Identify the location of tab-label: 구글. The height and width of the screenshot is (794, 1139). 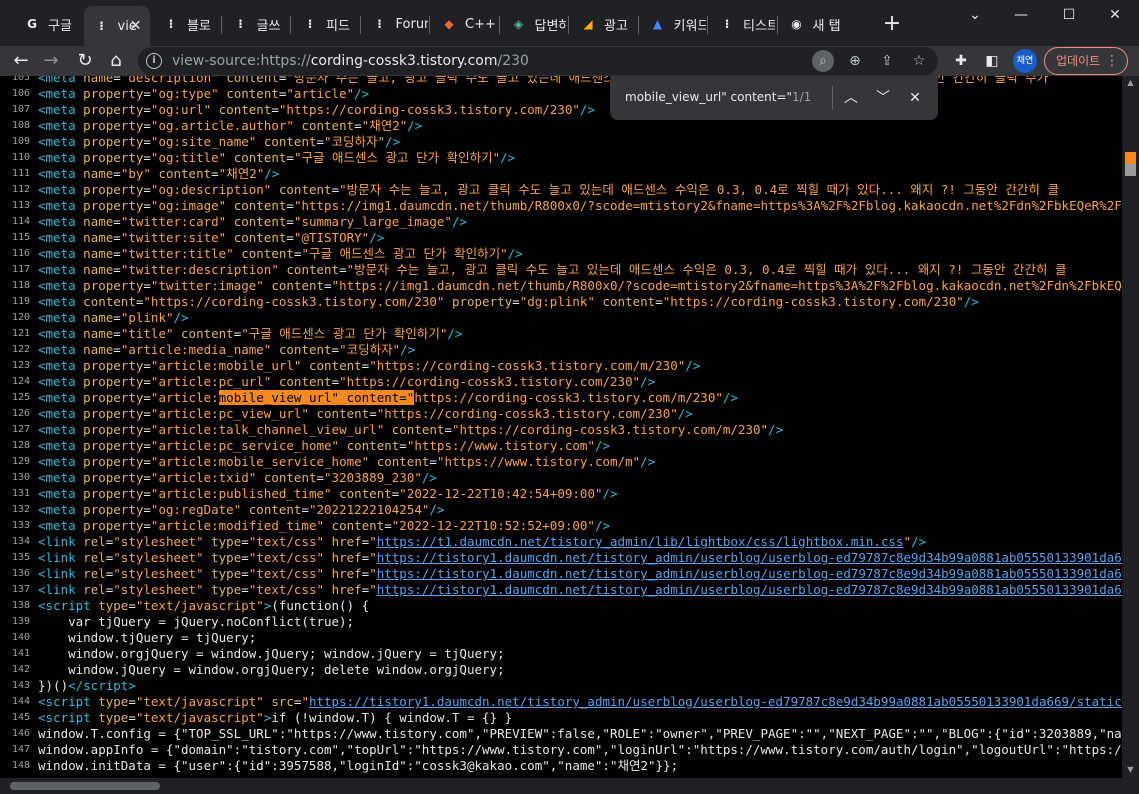
(60, 26).